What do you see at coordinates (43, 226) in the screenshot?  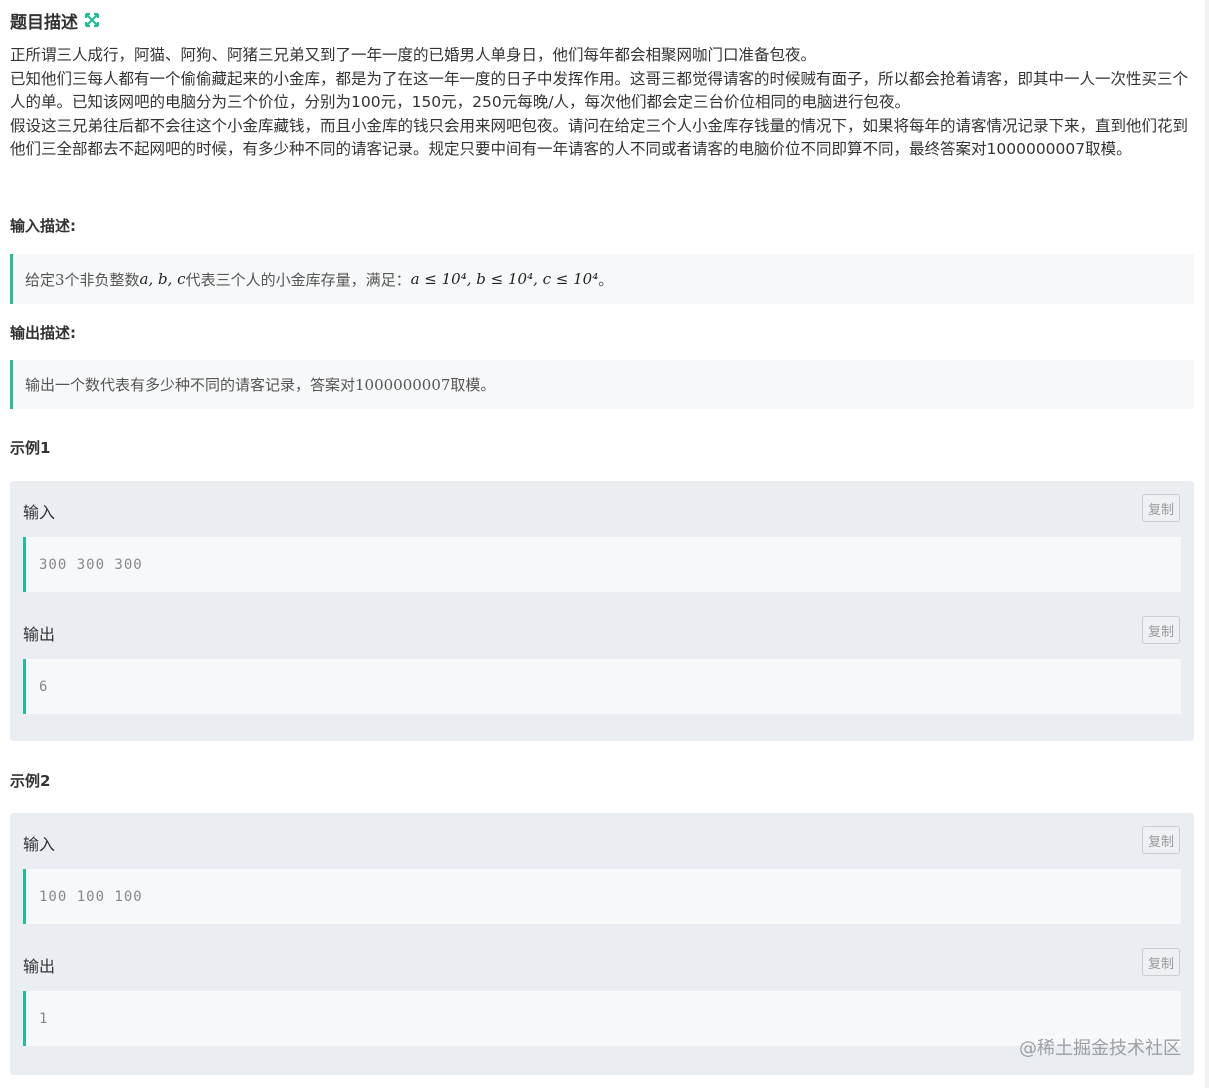 I see `input-description-title: 输入描述:` at bounding box center [43, 226].